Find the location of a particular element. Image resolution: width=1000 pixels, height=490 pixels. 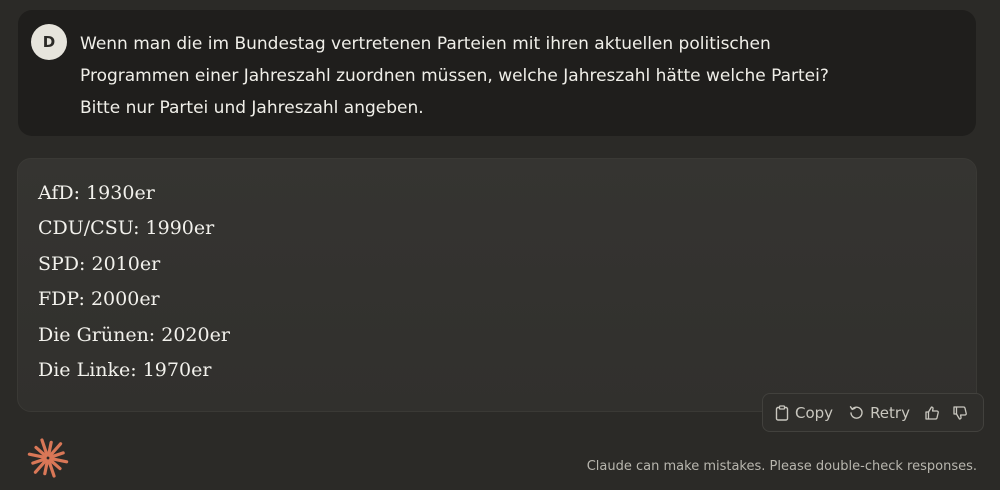

claude-starburst-icon is located at coordinates (48, 458).